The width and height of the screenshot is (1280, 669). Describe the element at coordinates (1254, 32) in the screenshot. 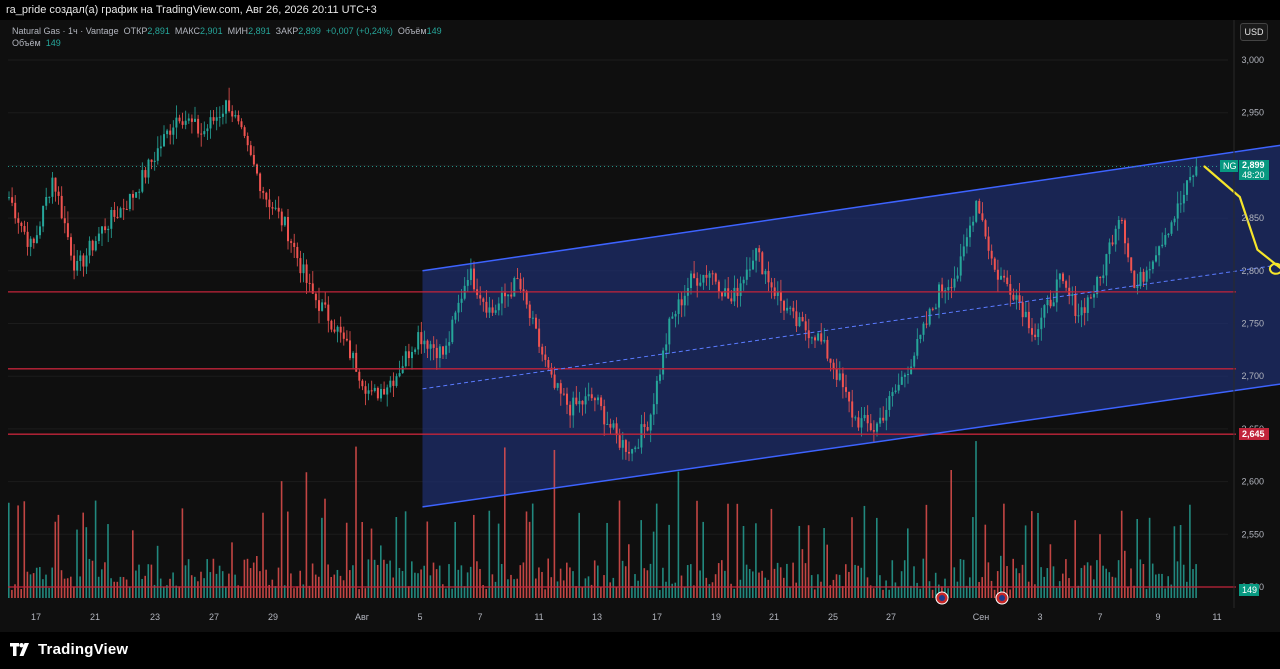

I see `currency-button: USD` at that location.